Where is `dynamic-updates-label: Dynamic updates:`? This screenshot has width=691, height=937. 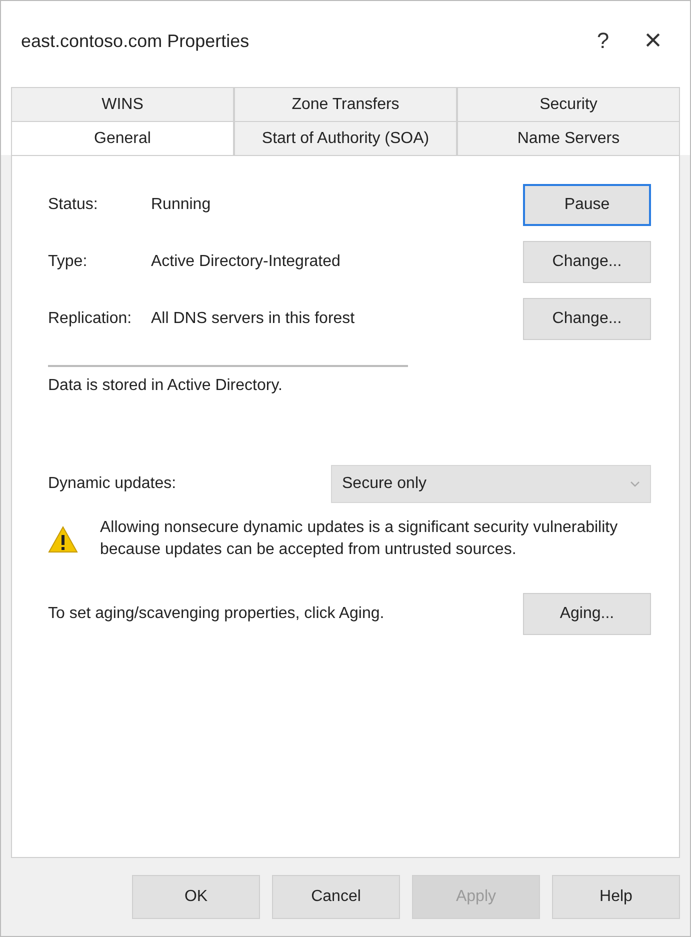
dynamic-updates-label: Dynamic updates: is located at coordinates (112, 484).